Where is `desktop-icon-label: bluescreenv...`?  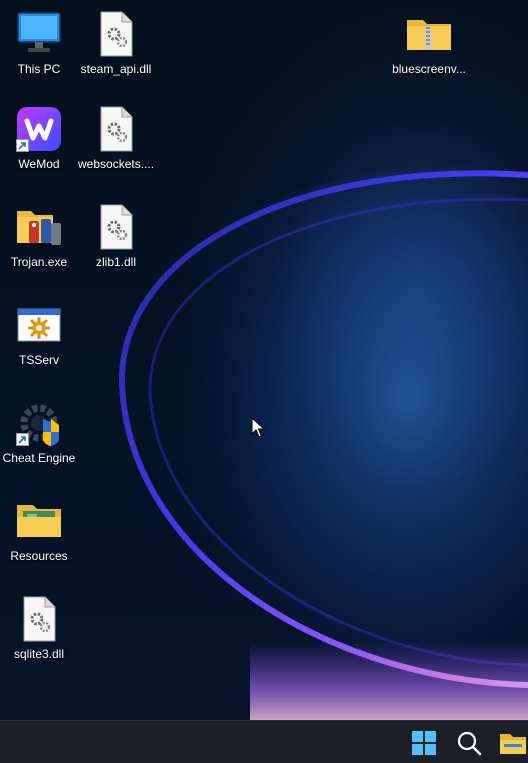 desktop-icon-label: bluescreenv... is located at coordinates (429, 69).